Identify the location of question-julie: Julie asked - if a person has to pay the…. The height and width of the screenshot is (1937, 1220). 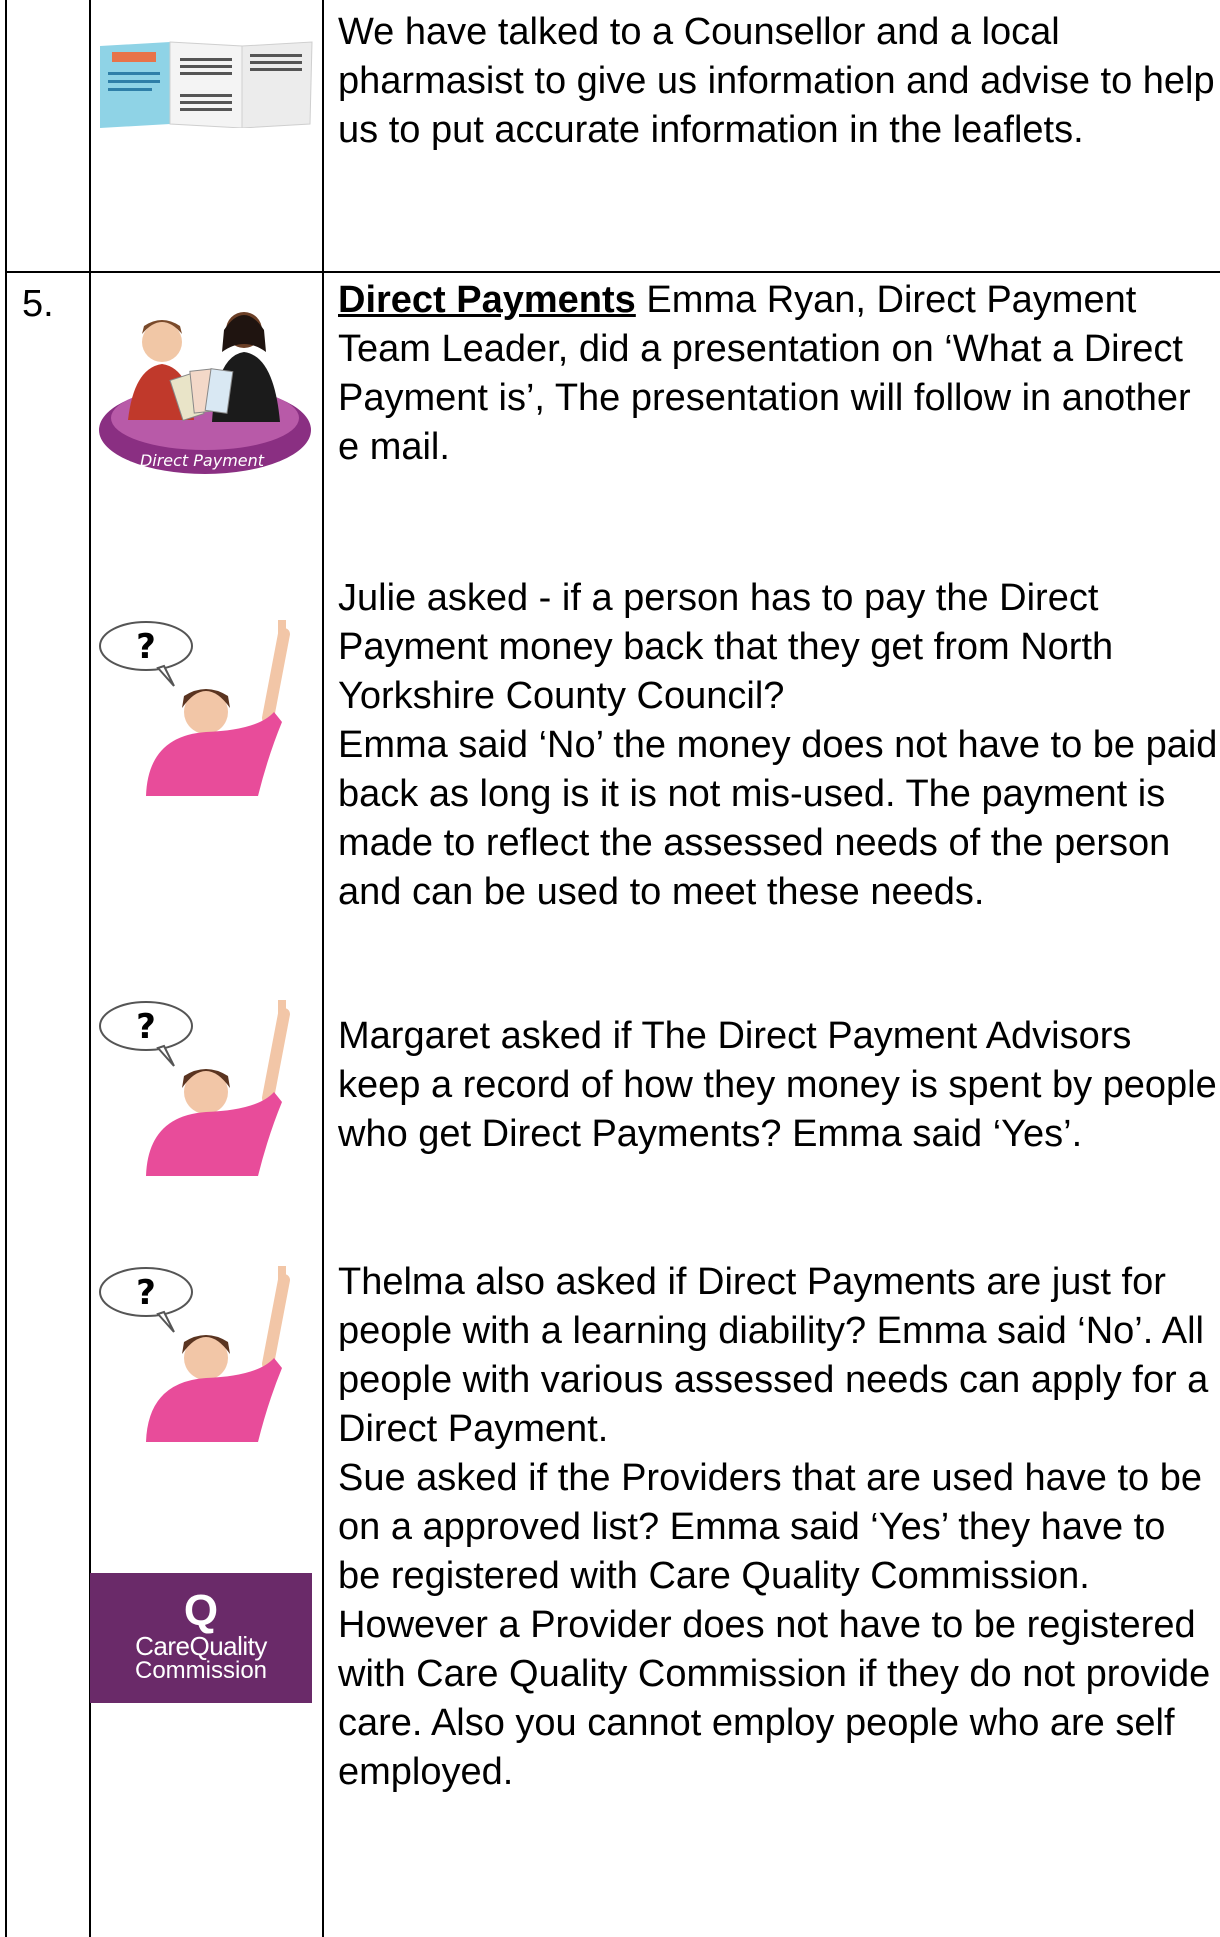
(778, 745).